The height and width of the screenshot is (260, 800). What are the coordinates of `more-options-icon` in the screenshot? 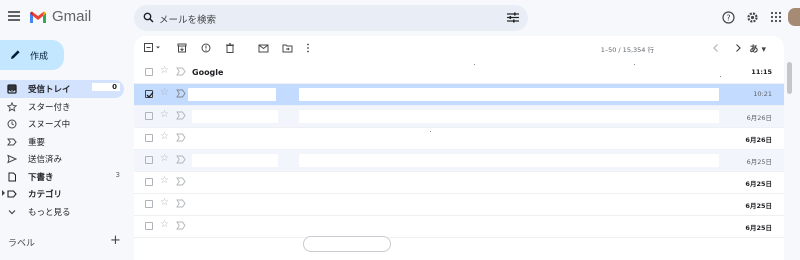 It's located at (308, 48).